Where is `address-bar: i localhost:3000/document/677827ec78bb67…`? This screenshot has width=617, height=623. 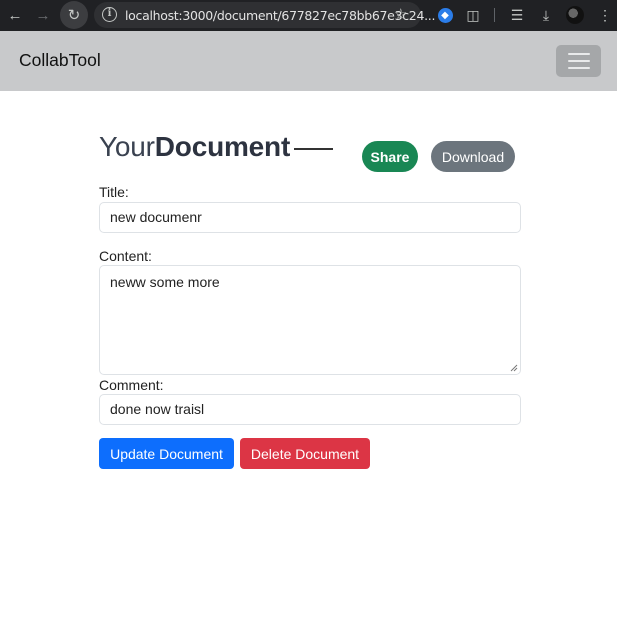 address-bar: i localhost:3000/document/677827ec78bb67… is located at coordinates (264, 15).